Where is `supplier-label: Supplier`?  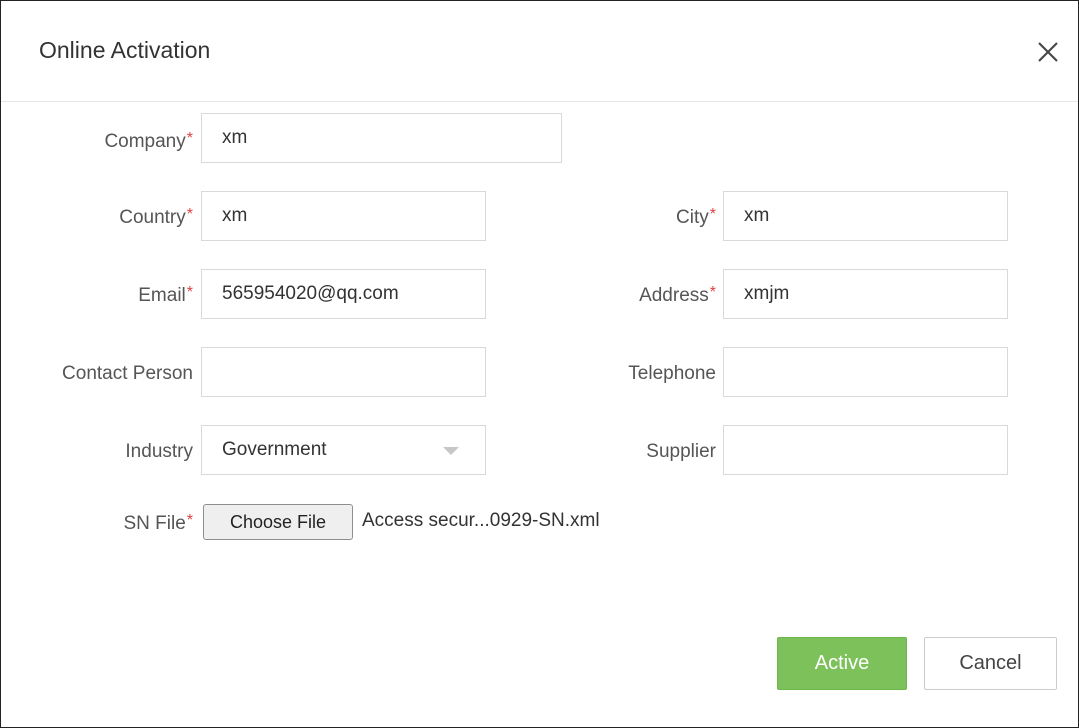 supplier-label: Supplier is located at coordinates (681, 452).